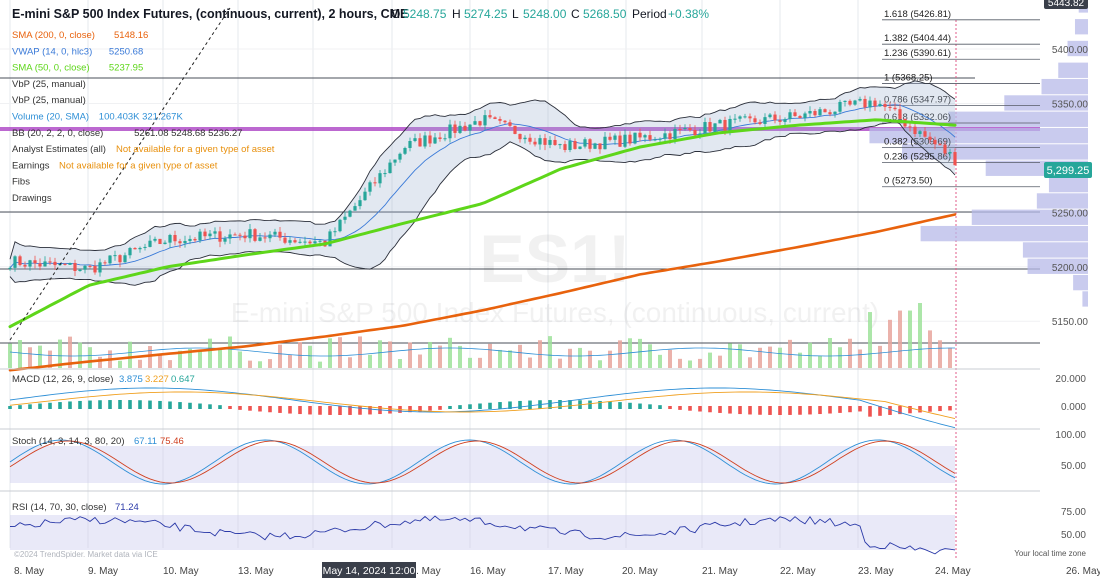 The image size is (1100, 583). What do you see at coordinates (876, 571) in the screenshot?
I see `time-tick-label: 23. May` at bounding box center [876, 571].